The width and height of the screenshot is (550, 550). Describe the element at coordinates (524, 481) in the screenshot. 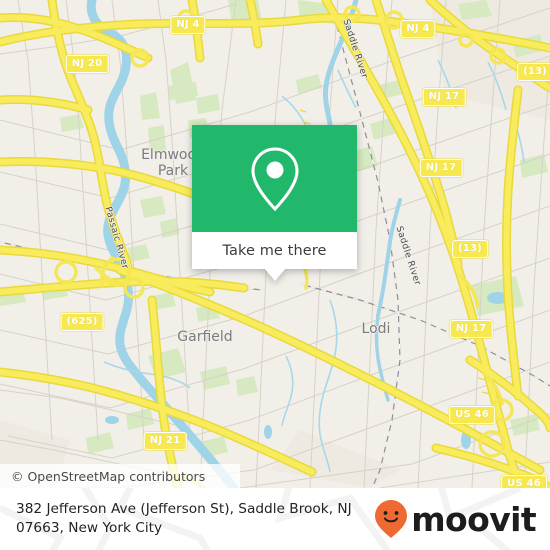

I see `highway-shield-us46-corner: US 46` at that location.